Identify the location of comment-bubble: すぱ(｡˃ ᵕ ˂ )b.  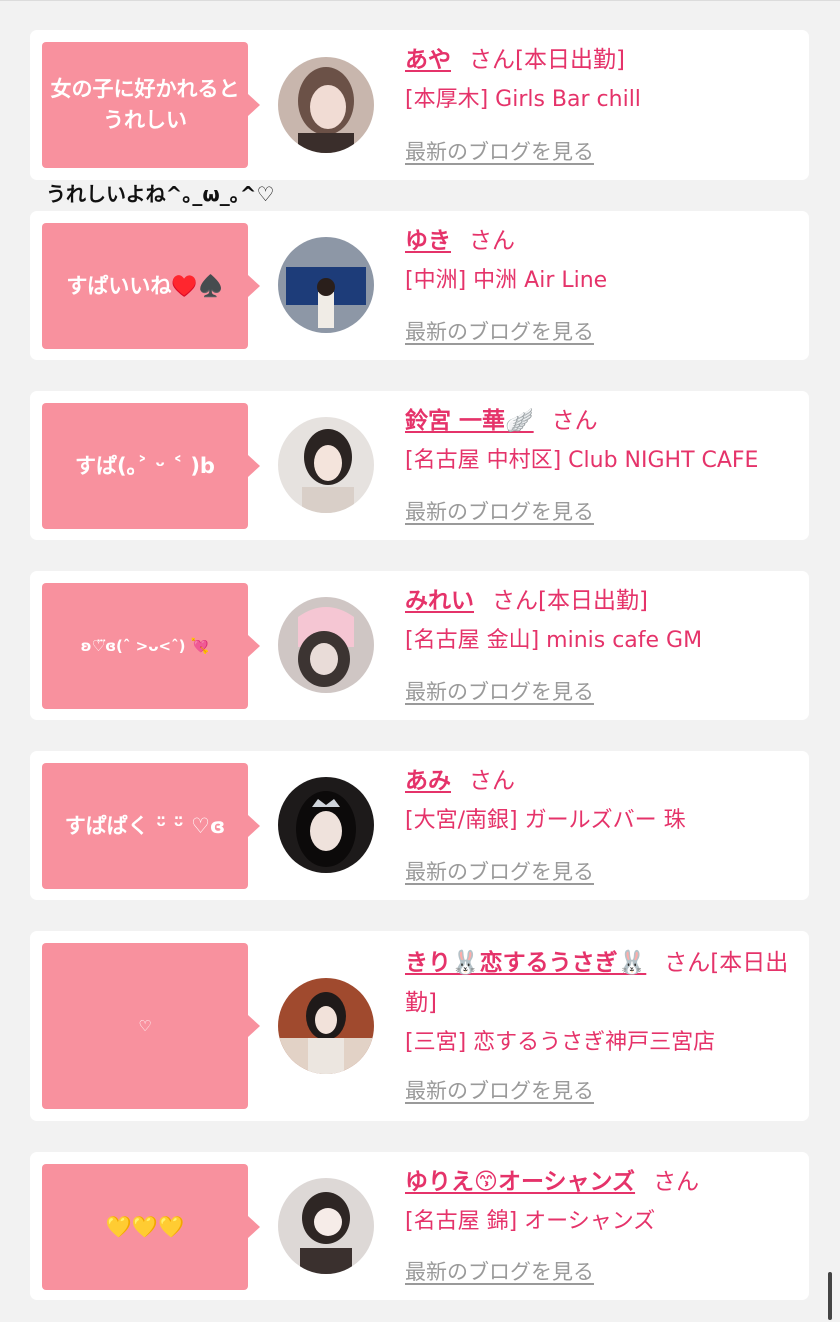
(151, 466).